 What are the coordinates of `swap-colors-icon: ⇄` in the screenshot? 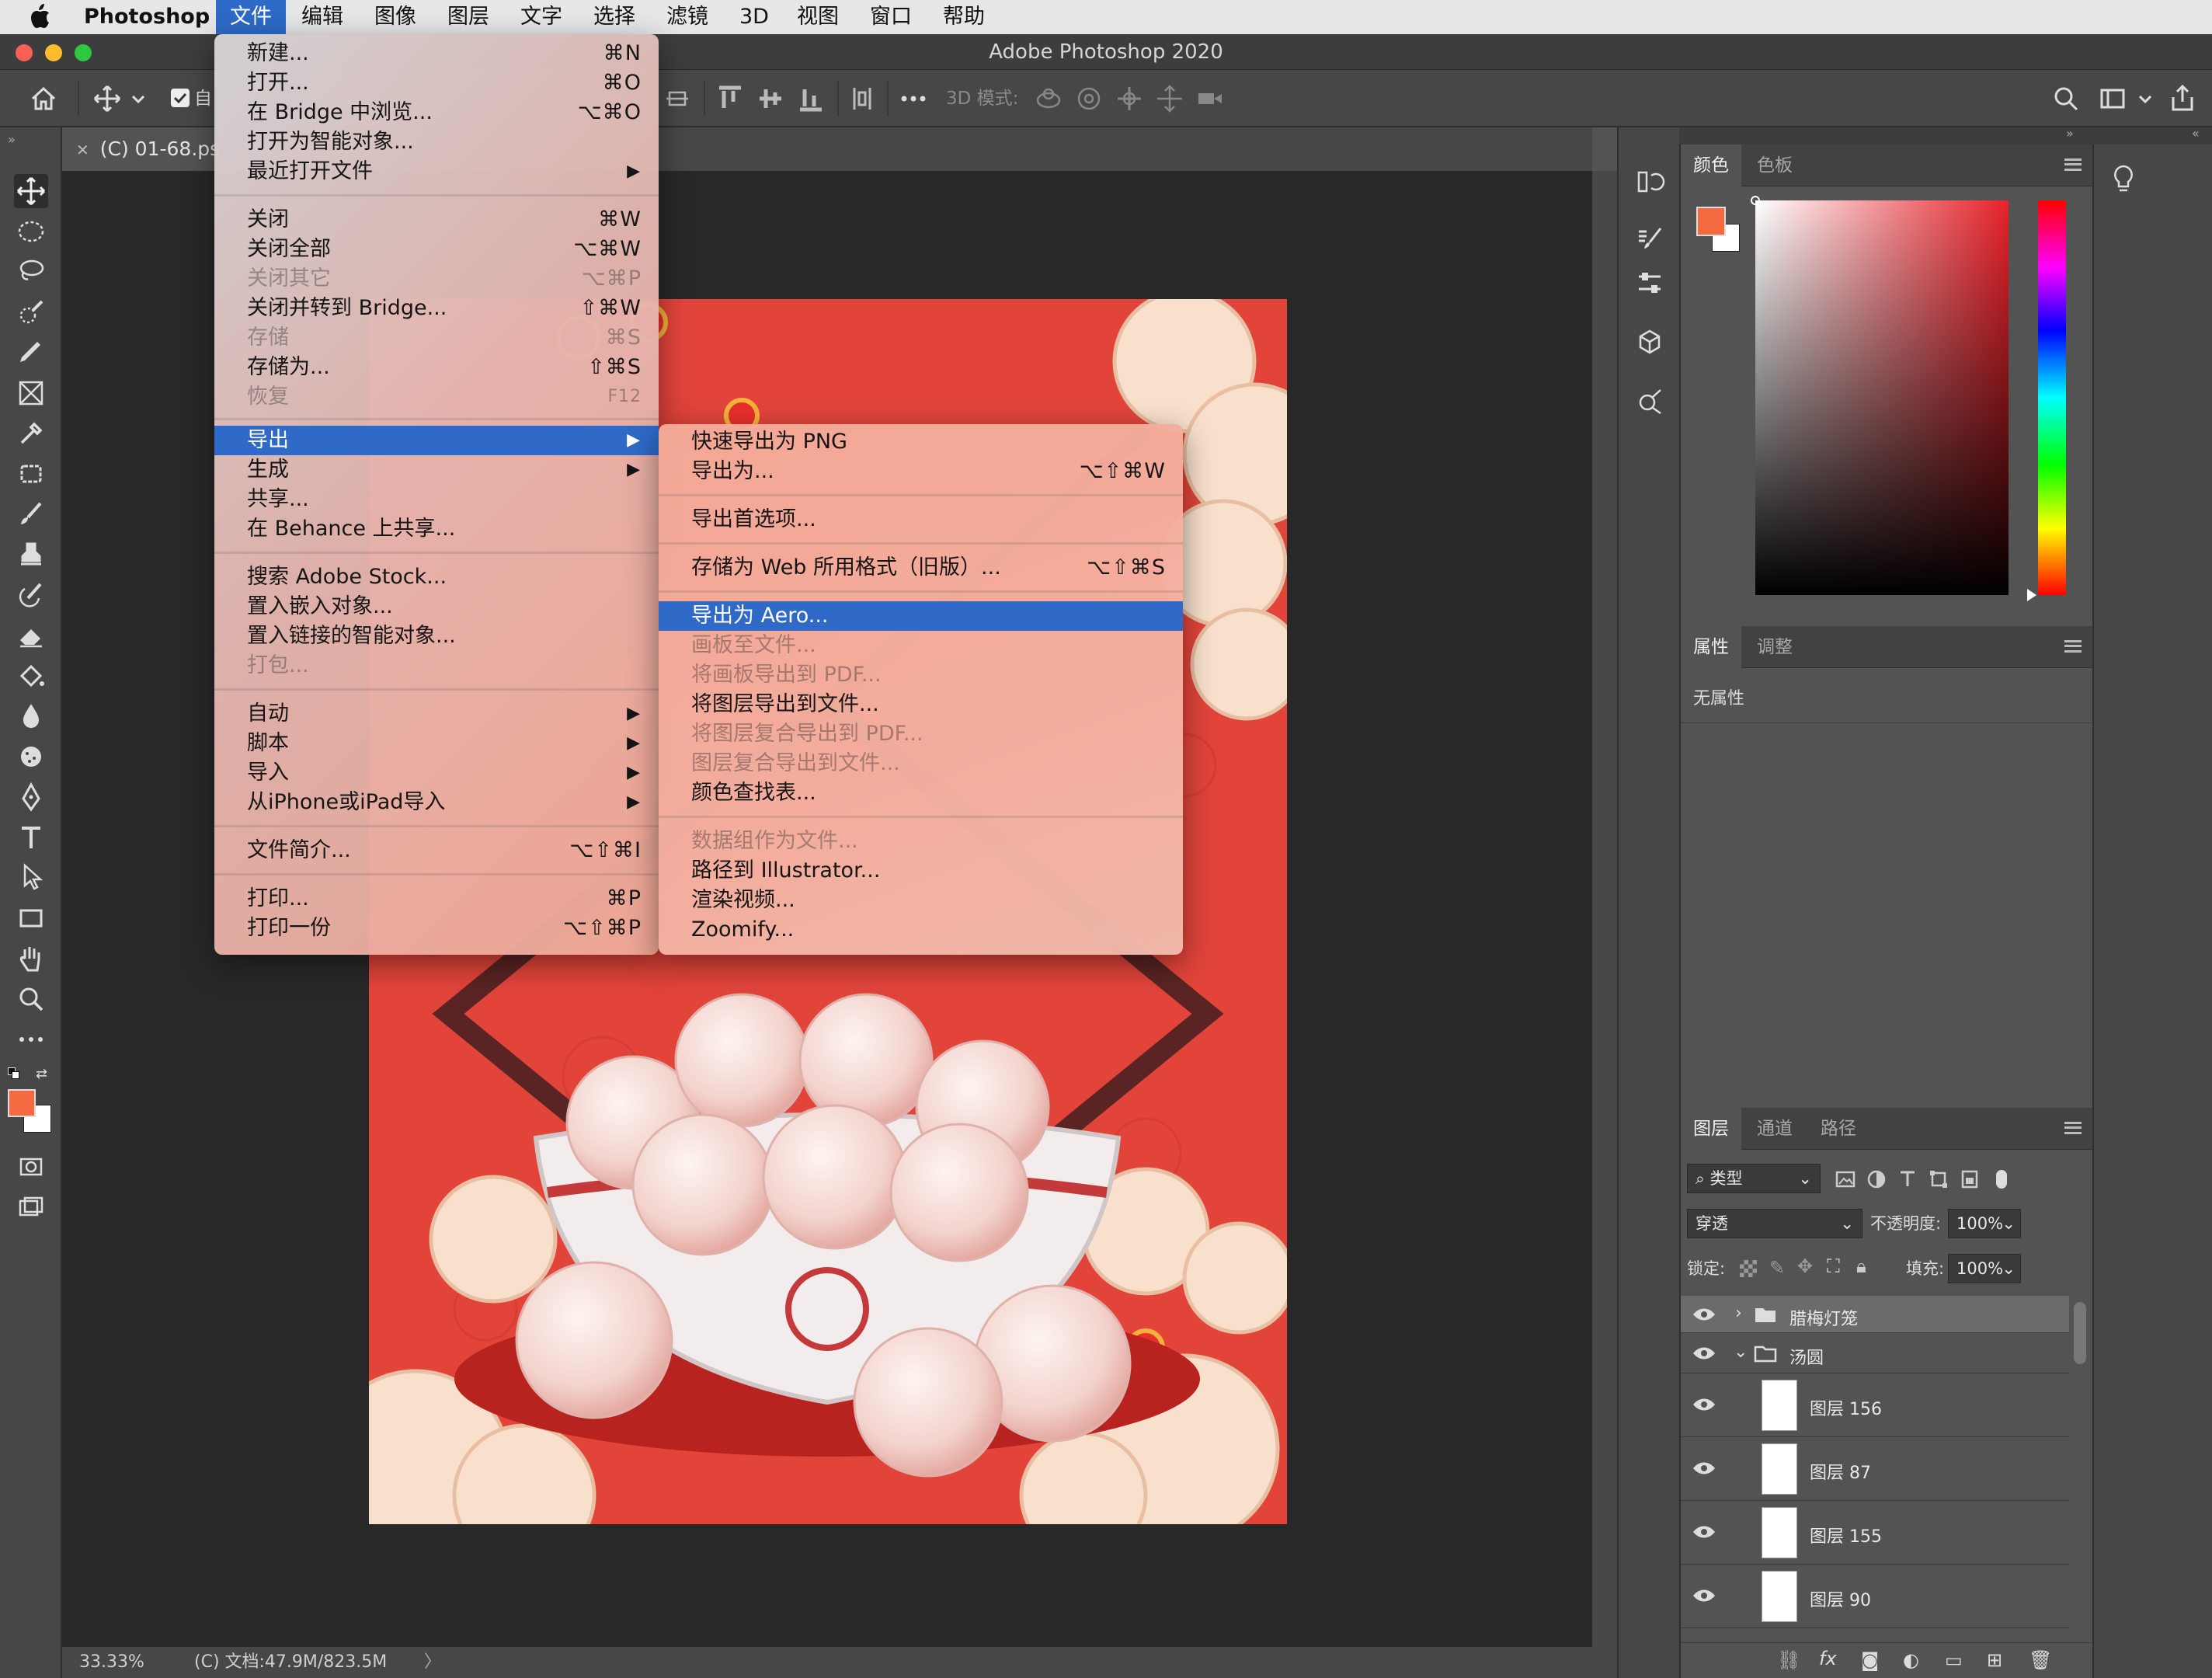 It's located at (41, 1074).